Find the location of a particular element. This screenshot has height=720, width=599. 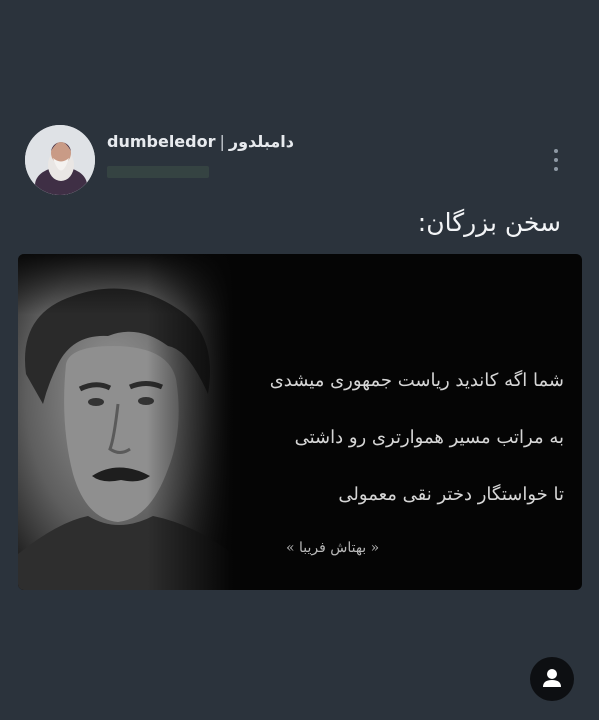

quote-line: شما اگه کاندید ریاست جمهوری میشدی is located at coordinates (416, 380).